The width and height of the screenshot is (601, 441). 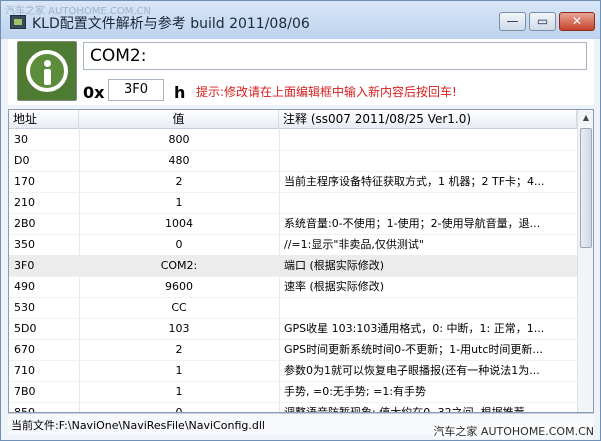 I want to click on table-row: 530 CC, so click(x=293, y=308).